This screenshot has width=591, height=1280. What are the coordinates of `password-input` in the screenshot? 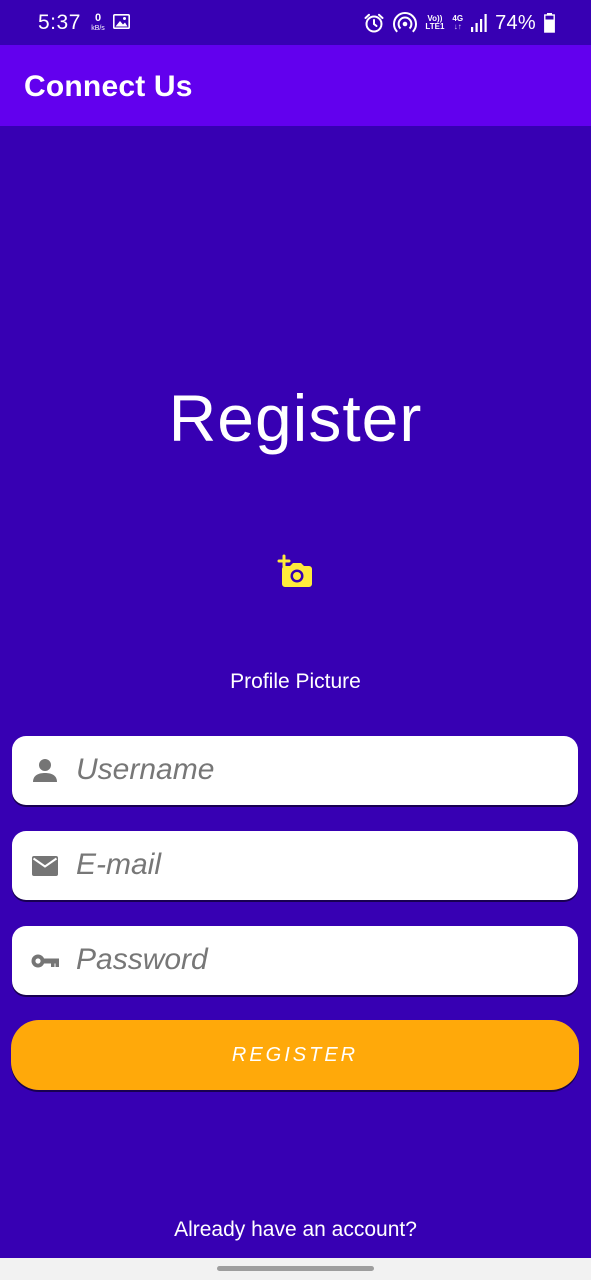 It's located at (316, 960).